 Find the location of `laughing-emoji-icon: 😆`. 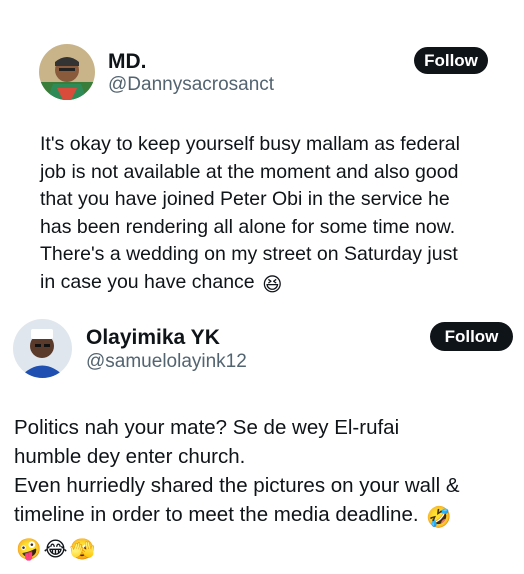

laughing-emoji-icon: 😆 is located at coordinates (272, 284).